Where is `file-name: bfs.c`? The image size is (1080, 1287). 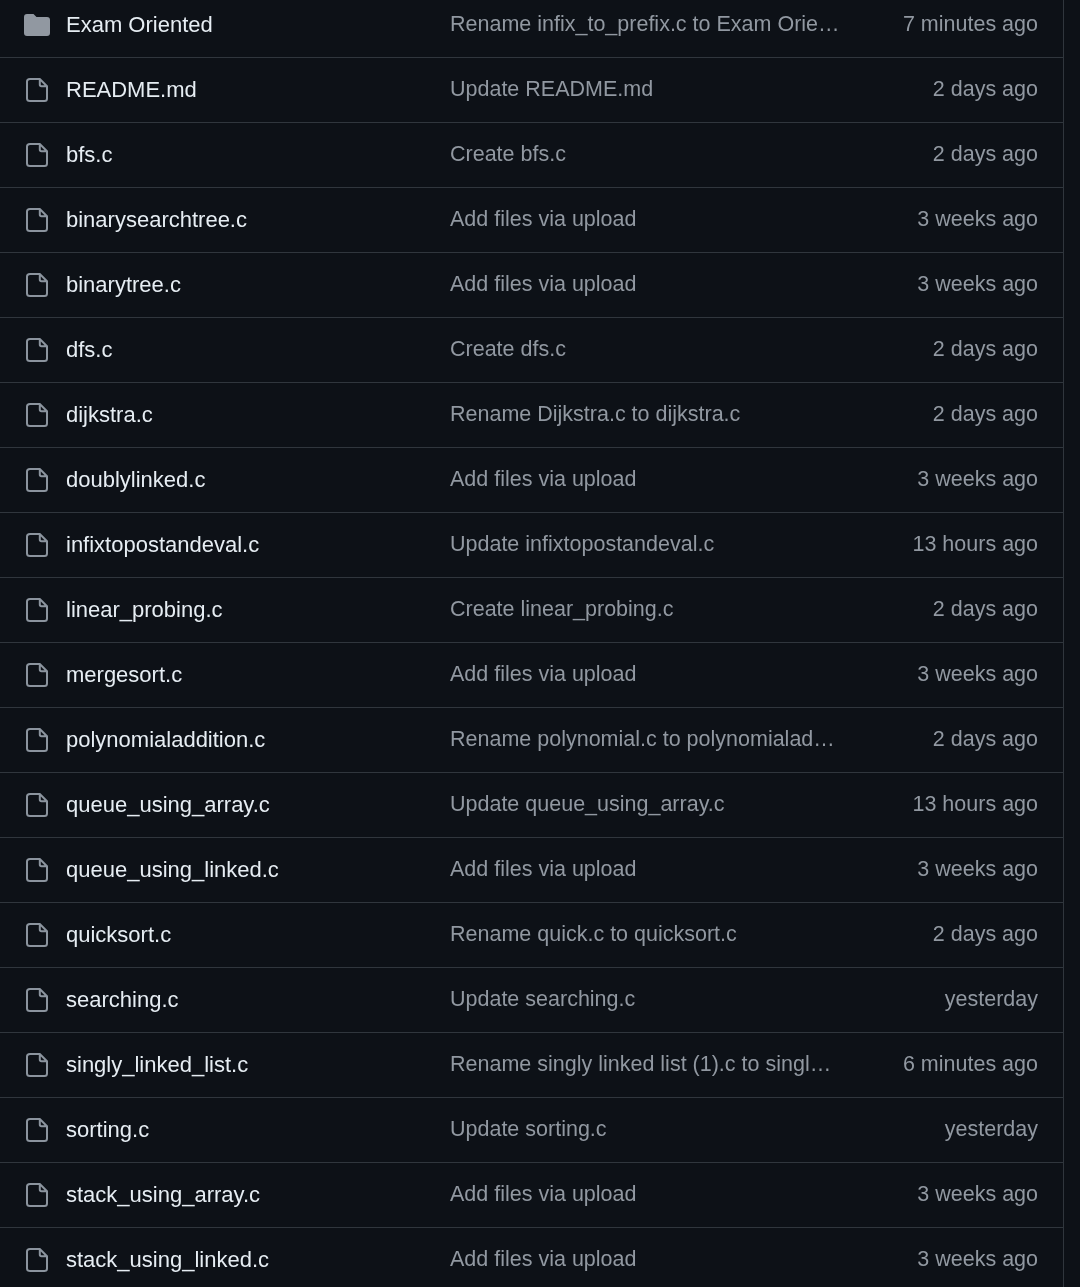
file-name: bfs.c is located at coordinates (89, 155).